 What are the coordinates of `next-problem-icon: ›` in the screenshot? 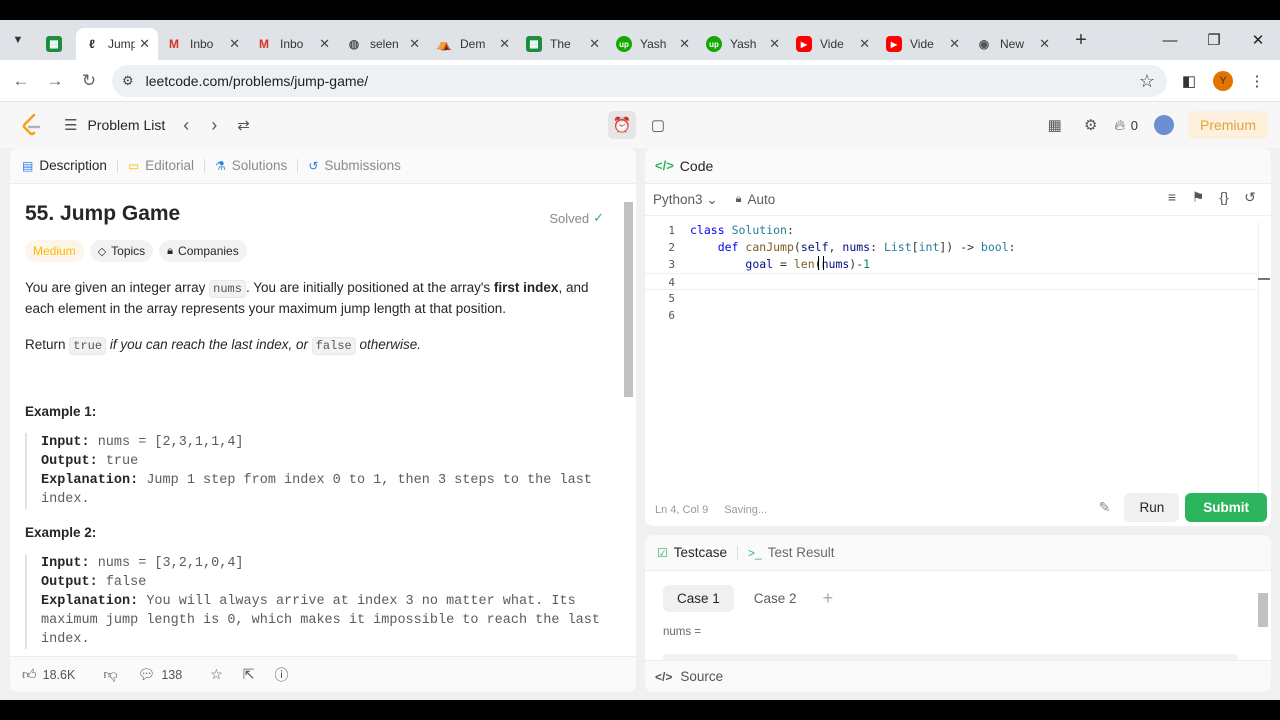 It's located at (214, 125).